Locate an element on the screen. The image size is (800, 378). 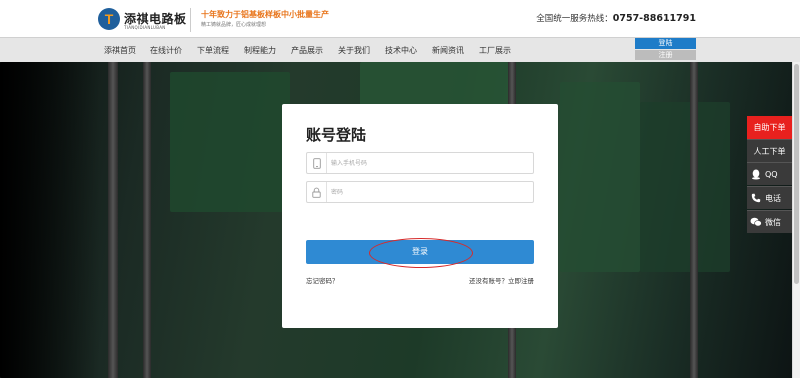
password-input is located at coordinates (429, 192).